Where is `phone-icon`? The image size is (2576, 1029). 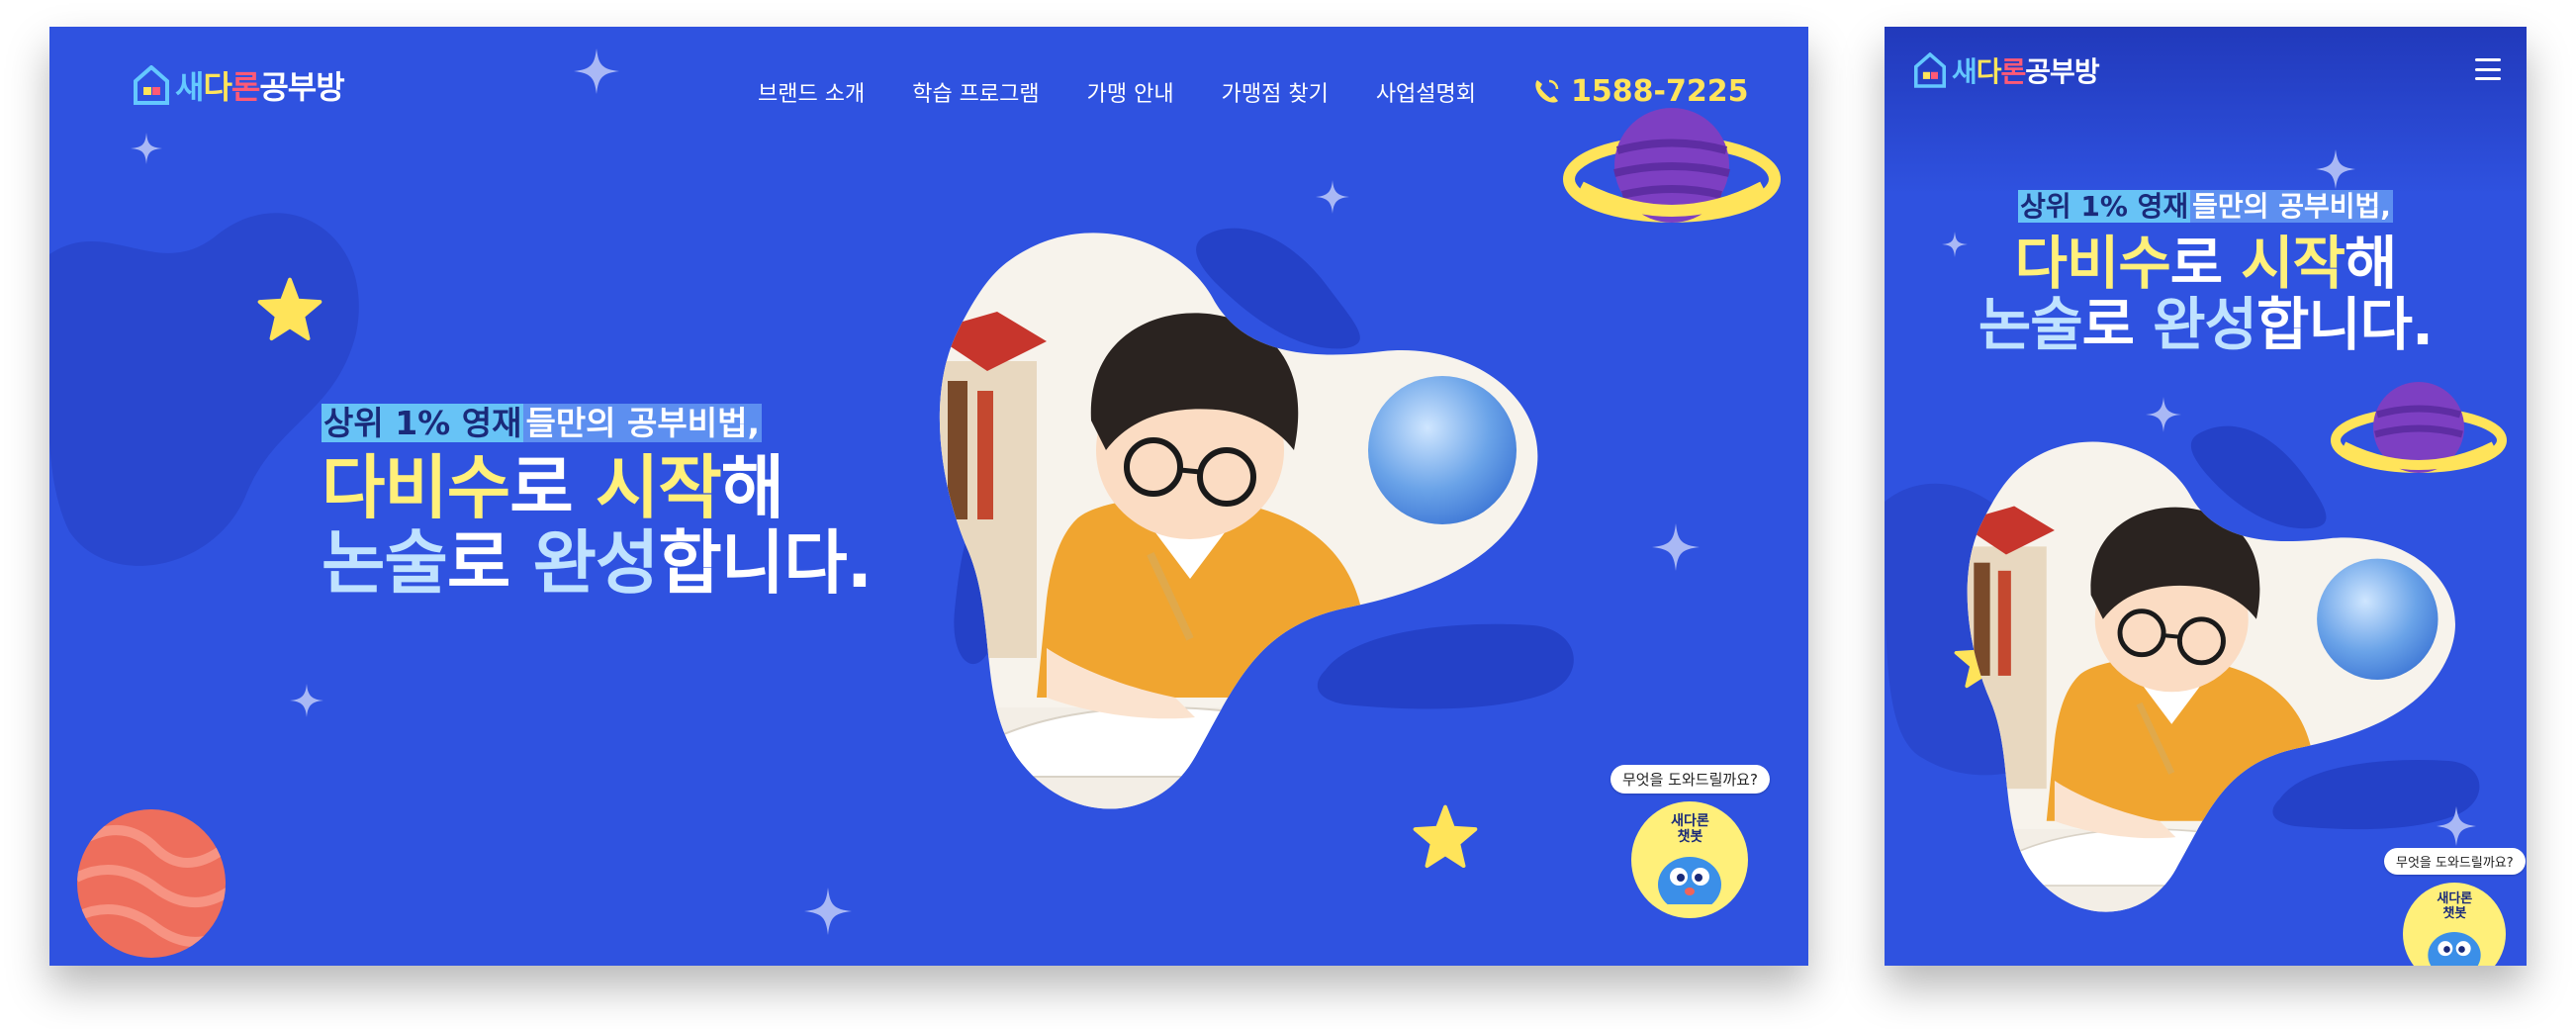 phone-icon is located at coordinates (1547, 91).